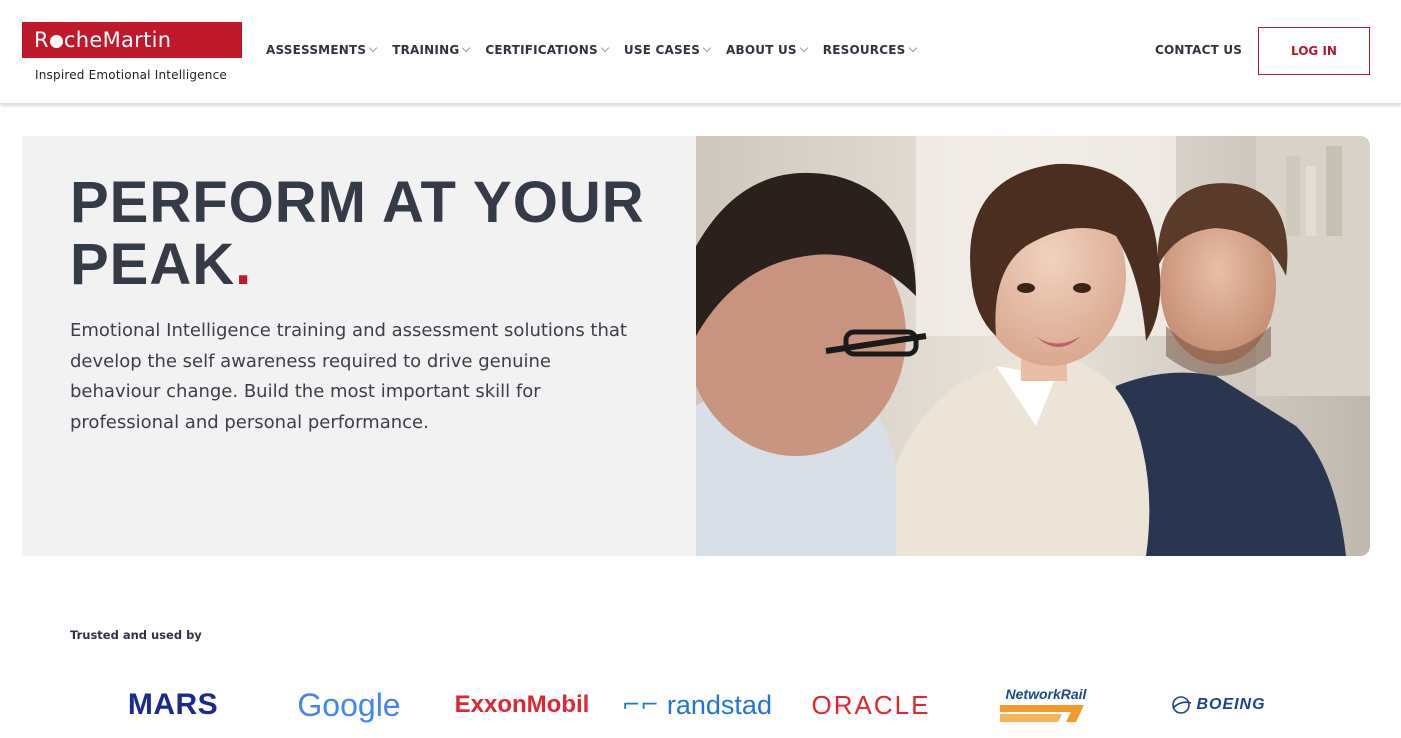 This screenshot has height=738, width=1401. I want to click on nav-label: RESOURCES, so click(864, 50).